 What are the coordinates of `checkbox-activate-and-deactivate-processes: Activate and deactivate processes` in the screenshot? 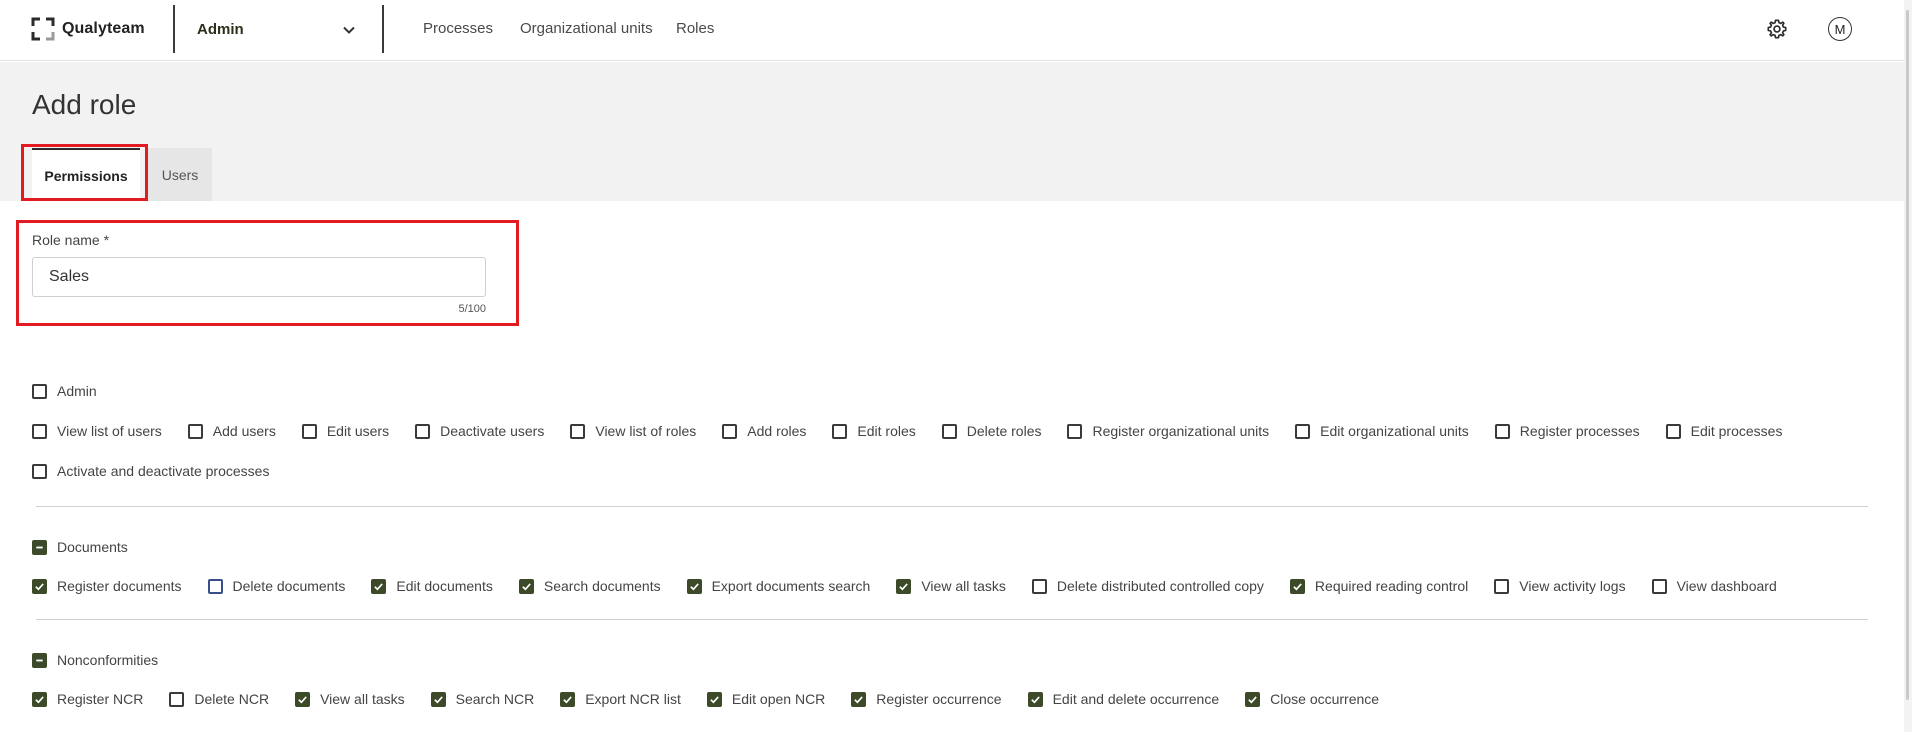 It's located at (150, 471).